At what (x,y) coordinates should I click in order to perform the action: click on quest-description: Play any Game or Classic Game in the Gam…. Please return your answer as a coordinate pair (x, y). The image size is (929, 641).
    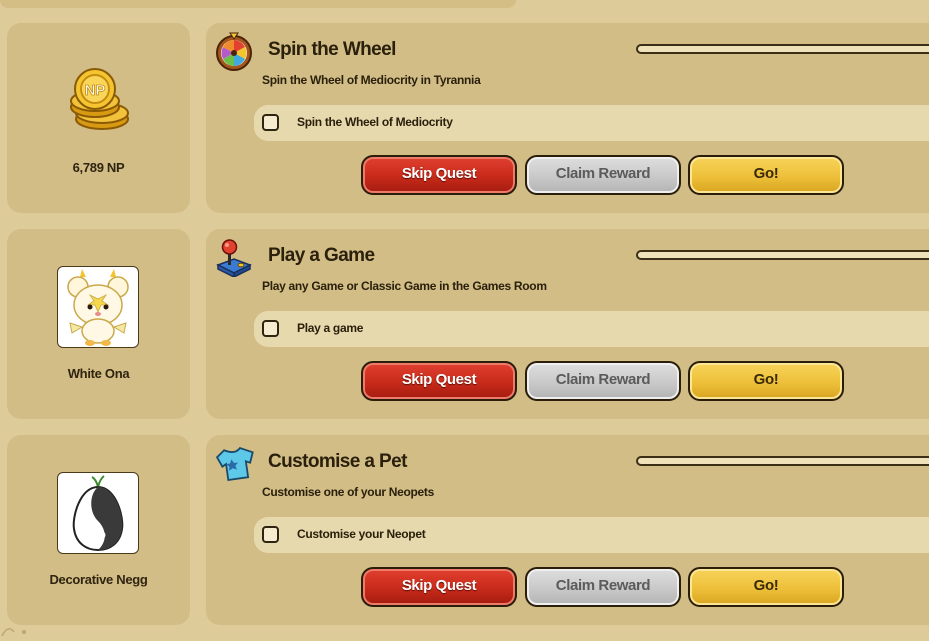
    Looking at the image, I should click on (404, 286).